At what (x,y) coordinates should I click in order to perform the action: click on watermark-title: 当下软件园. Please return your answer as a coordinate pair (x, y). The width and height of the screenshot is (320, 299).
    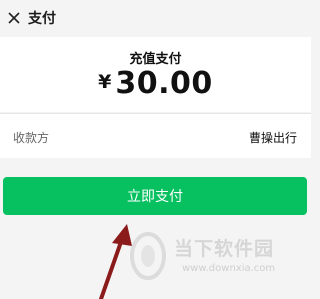
    Looking at the image, I should click on (224, 249).